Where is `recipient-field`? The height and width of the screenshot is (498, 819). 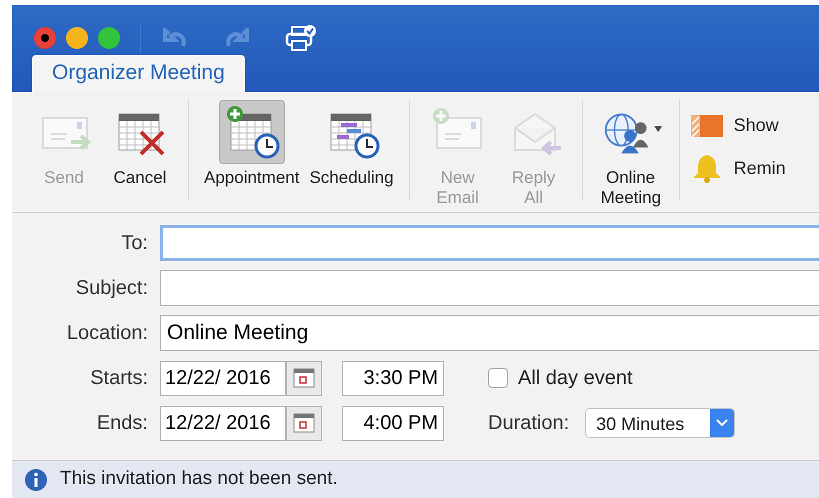
recipient-field is located at coordinates (489, 243).